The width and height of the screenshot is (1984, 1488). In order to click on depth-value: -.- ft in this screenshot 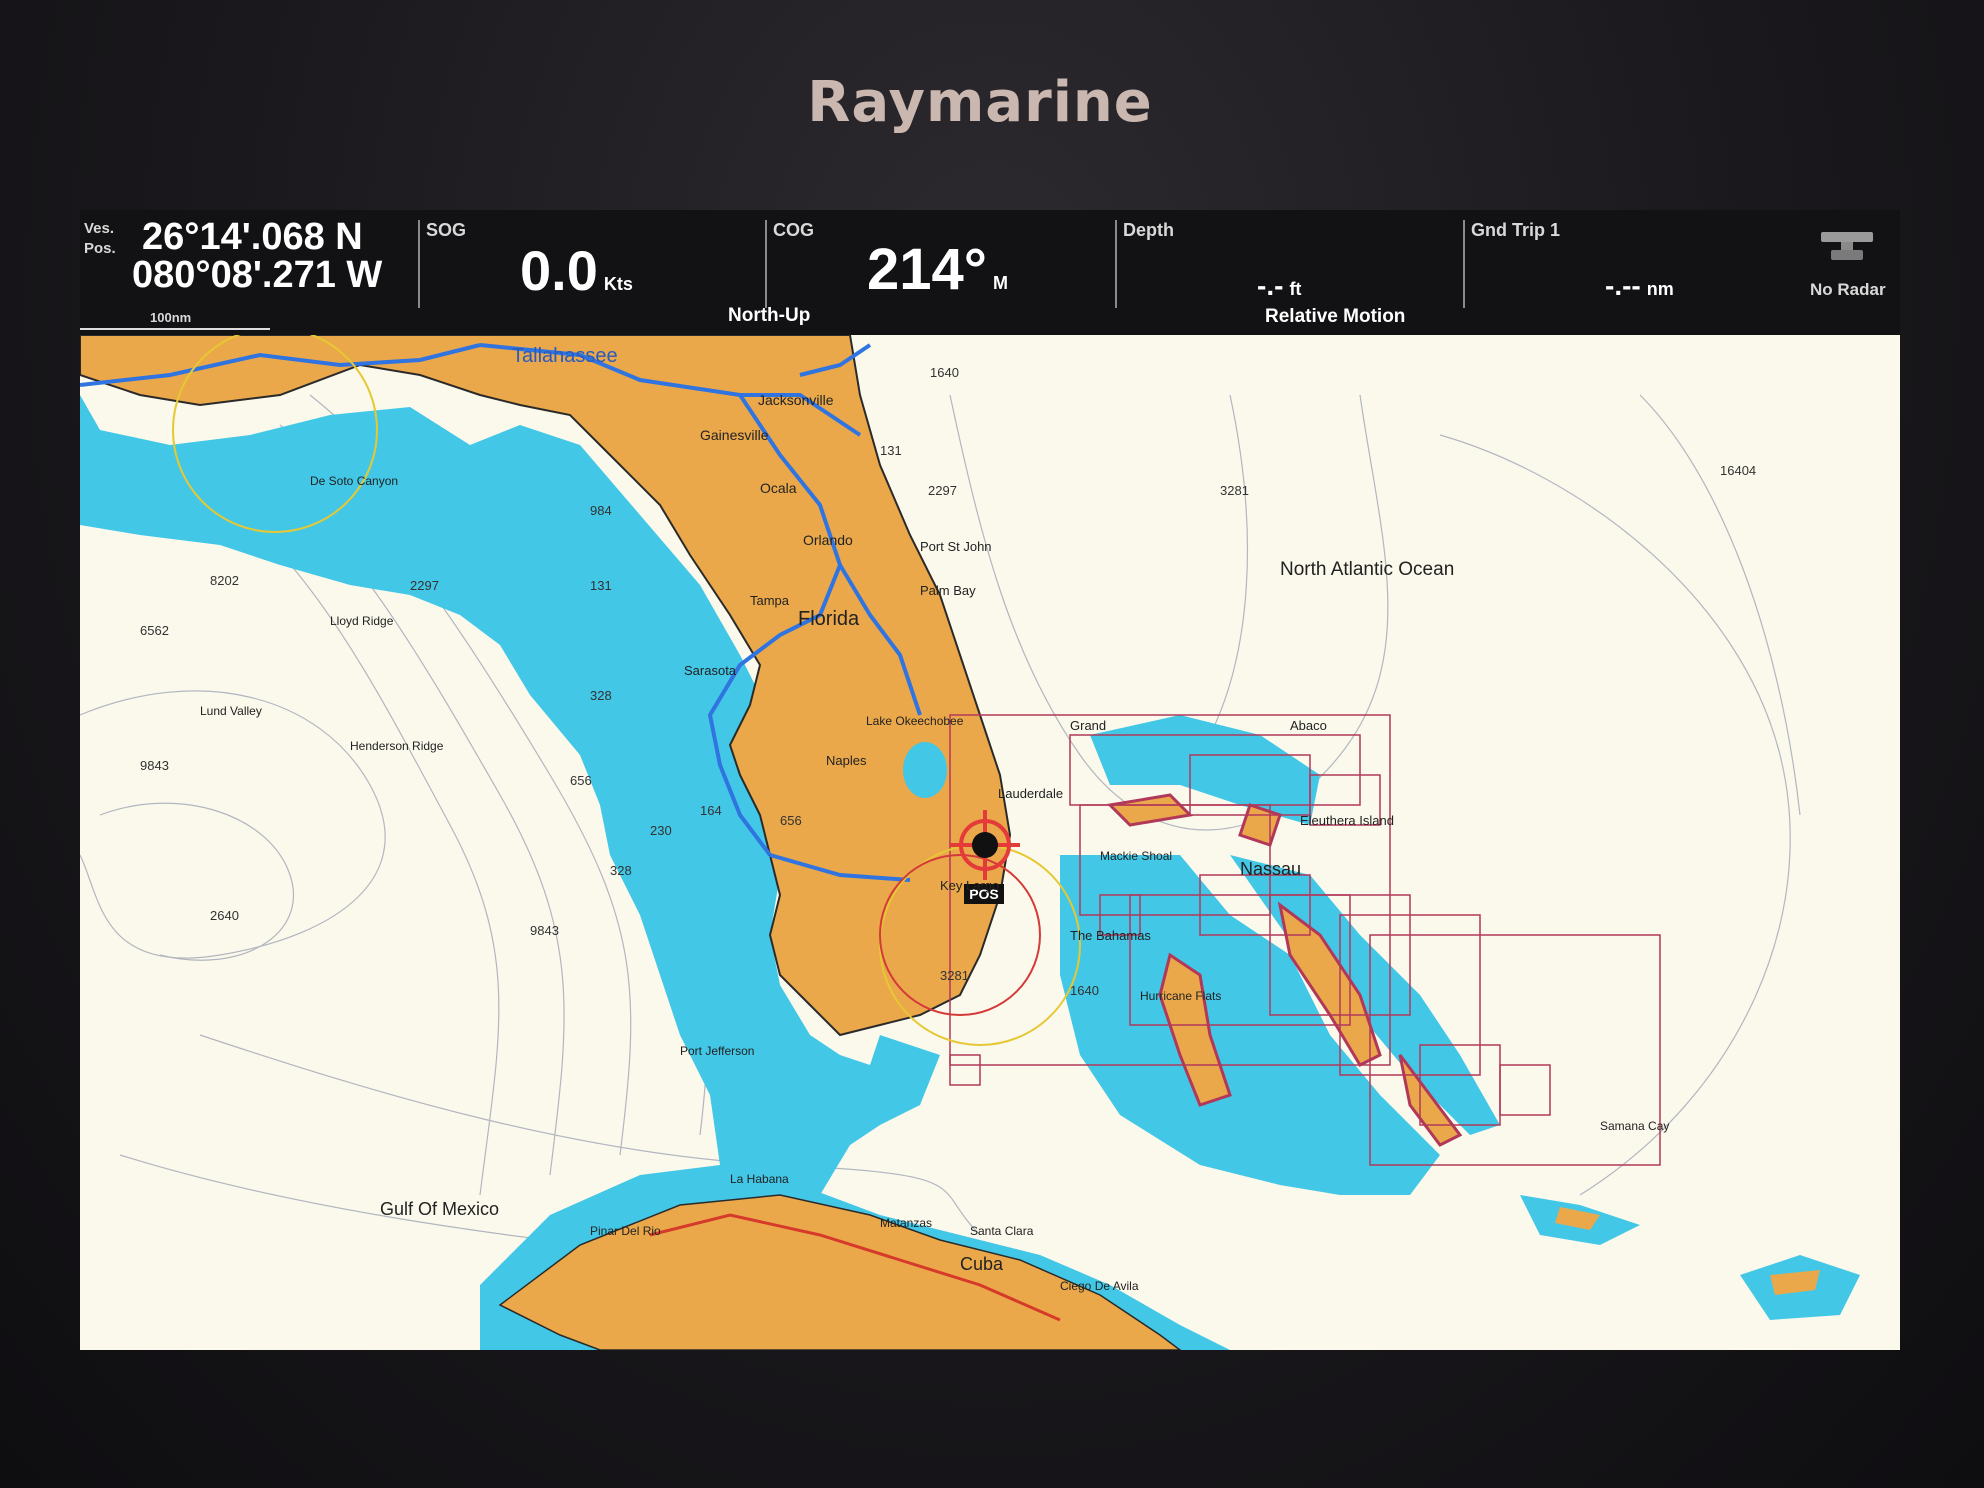, I will do `click(1279, 286)`.